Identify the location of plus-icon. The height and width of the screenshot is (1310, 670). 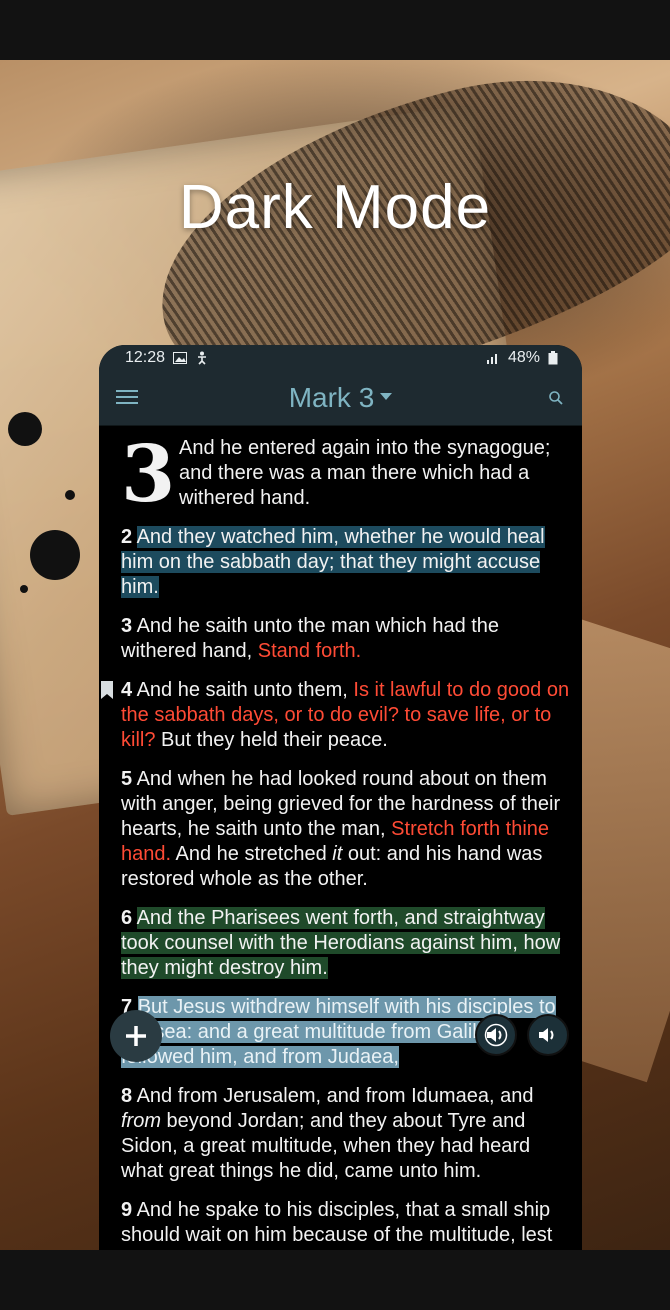
(136, 1036).